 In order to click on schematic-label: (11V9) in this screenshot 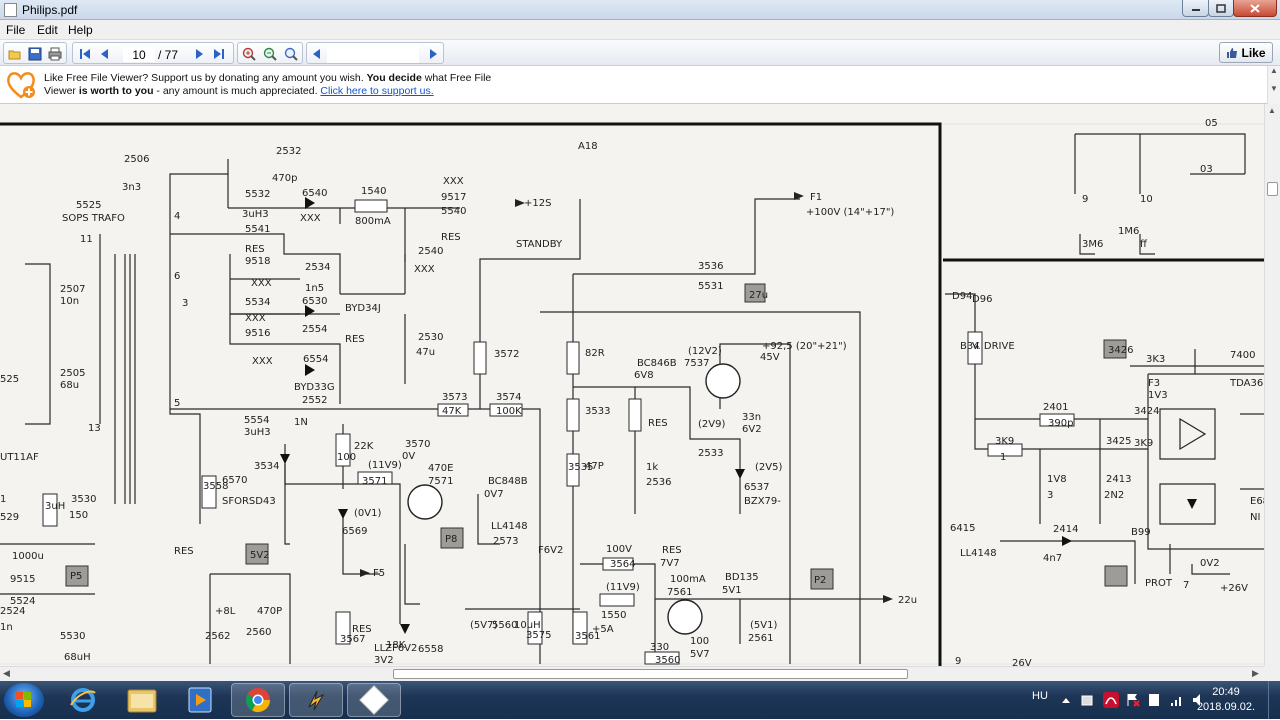, I will do `click(623, 587)`.